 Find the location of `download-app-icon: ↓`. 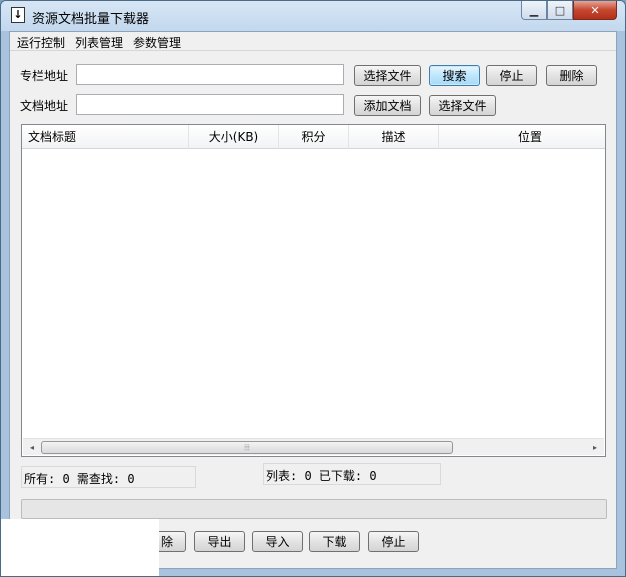

download-app-icon: ↓ is located at coordinates (18, 15).